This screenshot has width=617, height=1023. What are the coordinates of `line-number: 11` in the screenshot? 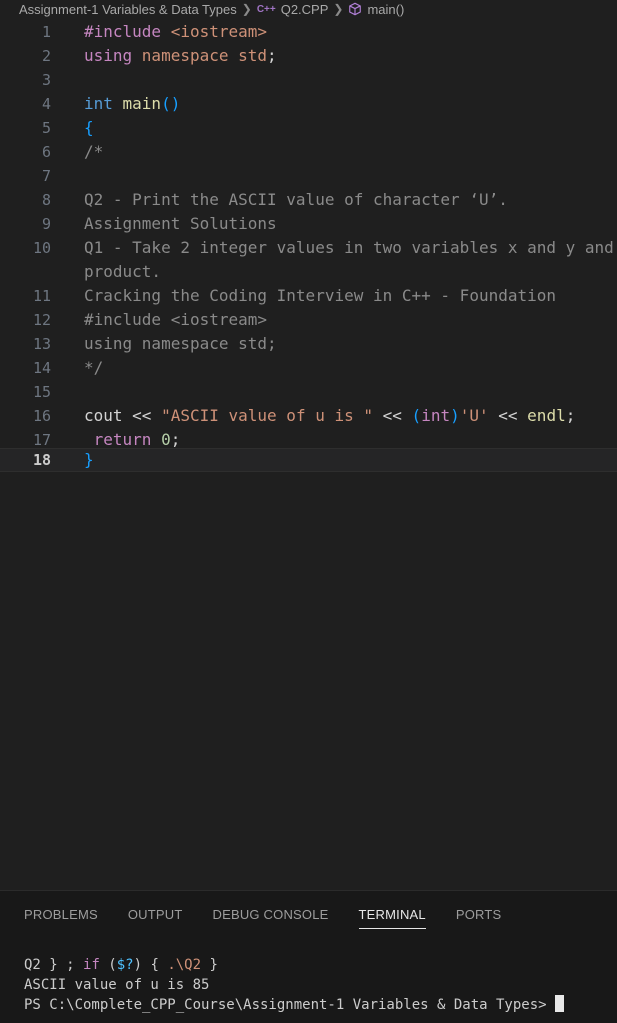 It's located at (41, 296).